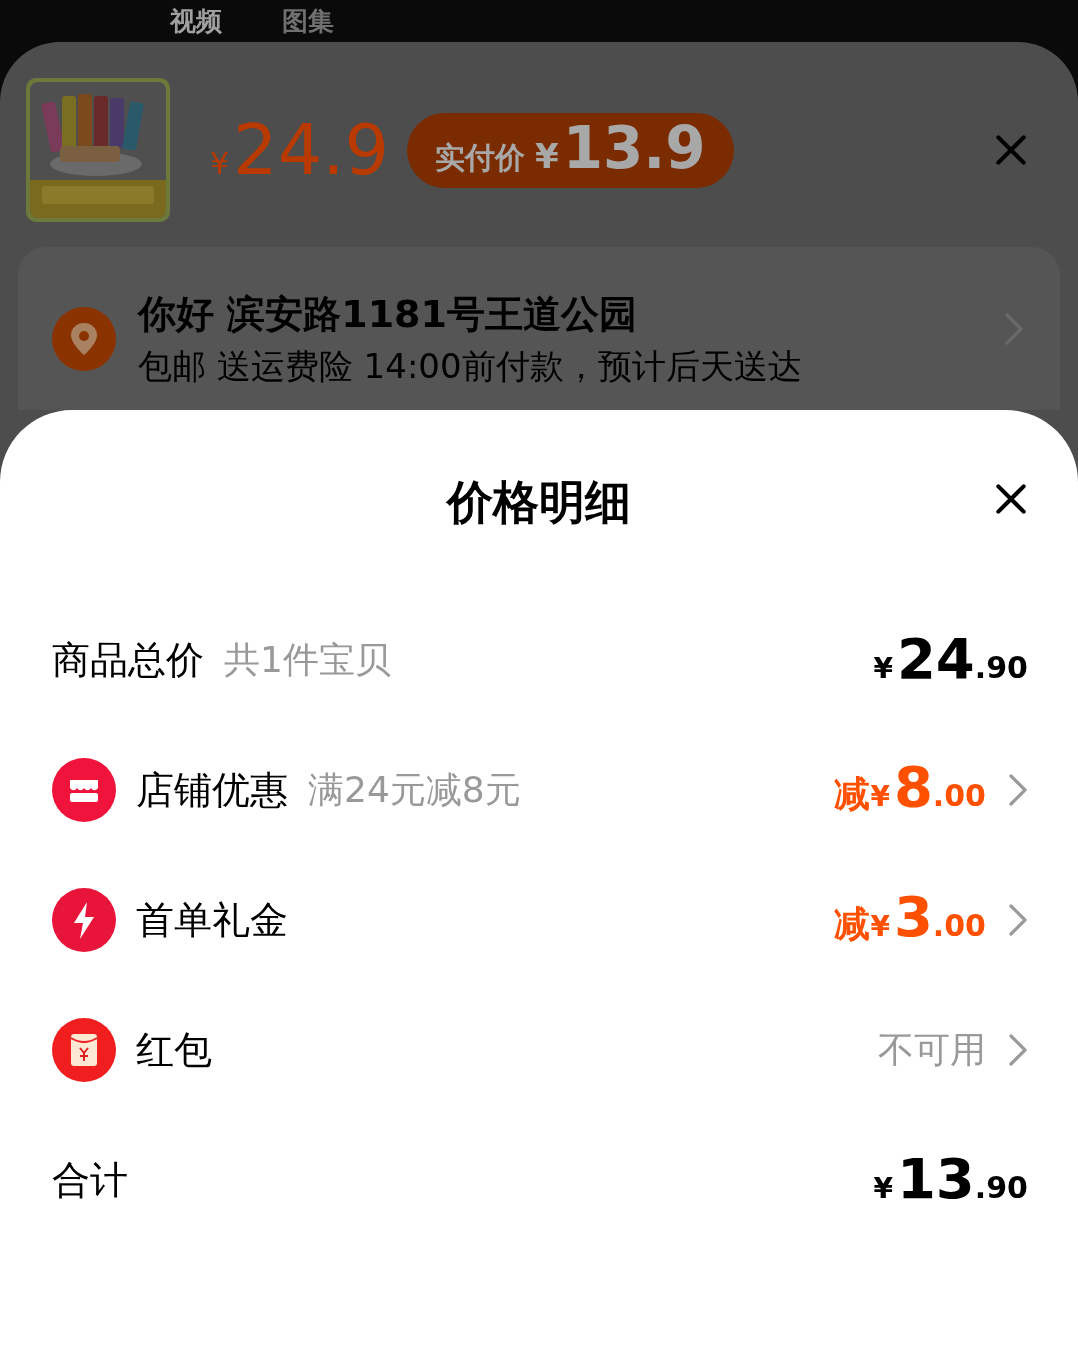  I want to click on final-price-badge: 实付价 ¥13.9, so click(570, 150).